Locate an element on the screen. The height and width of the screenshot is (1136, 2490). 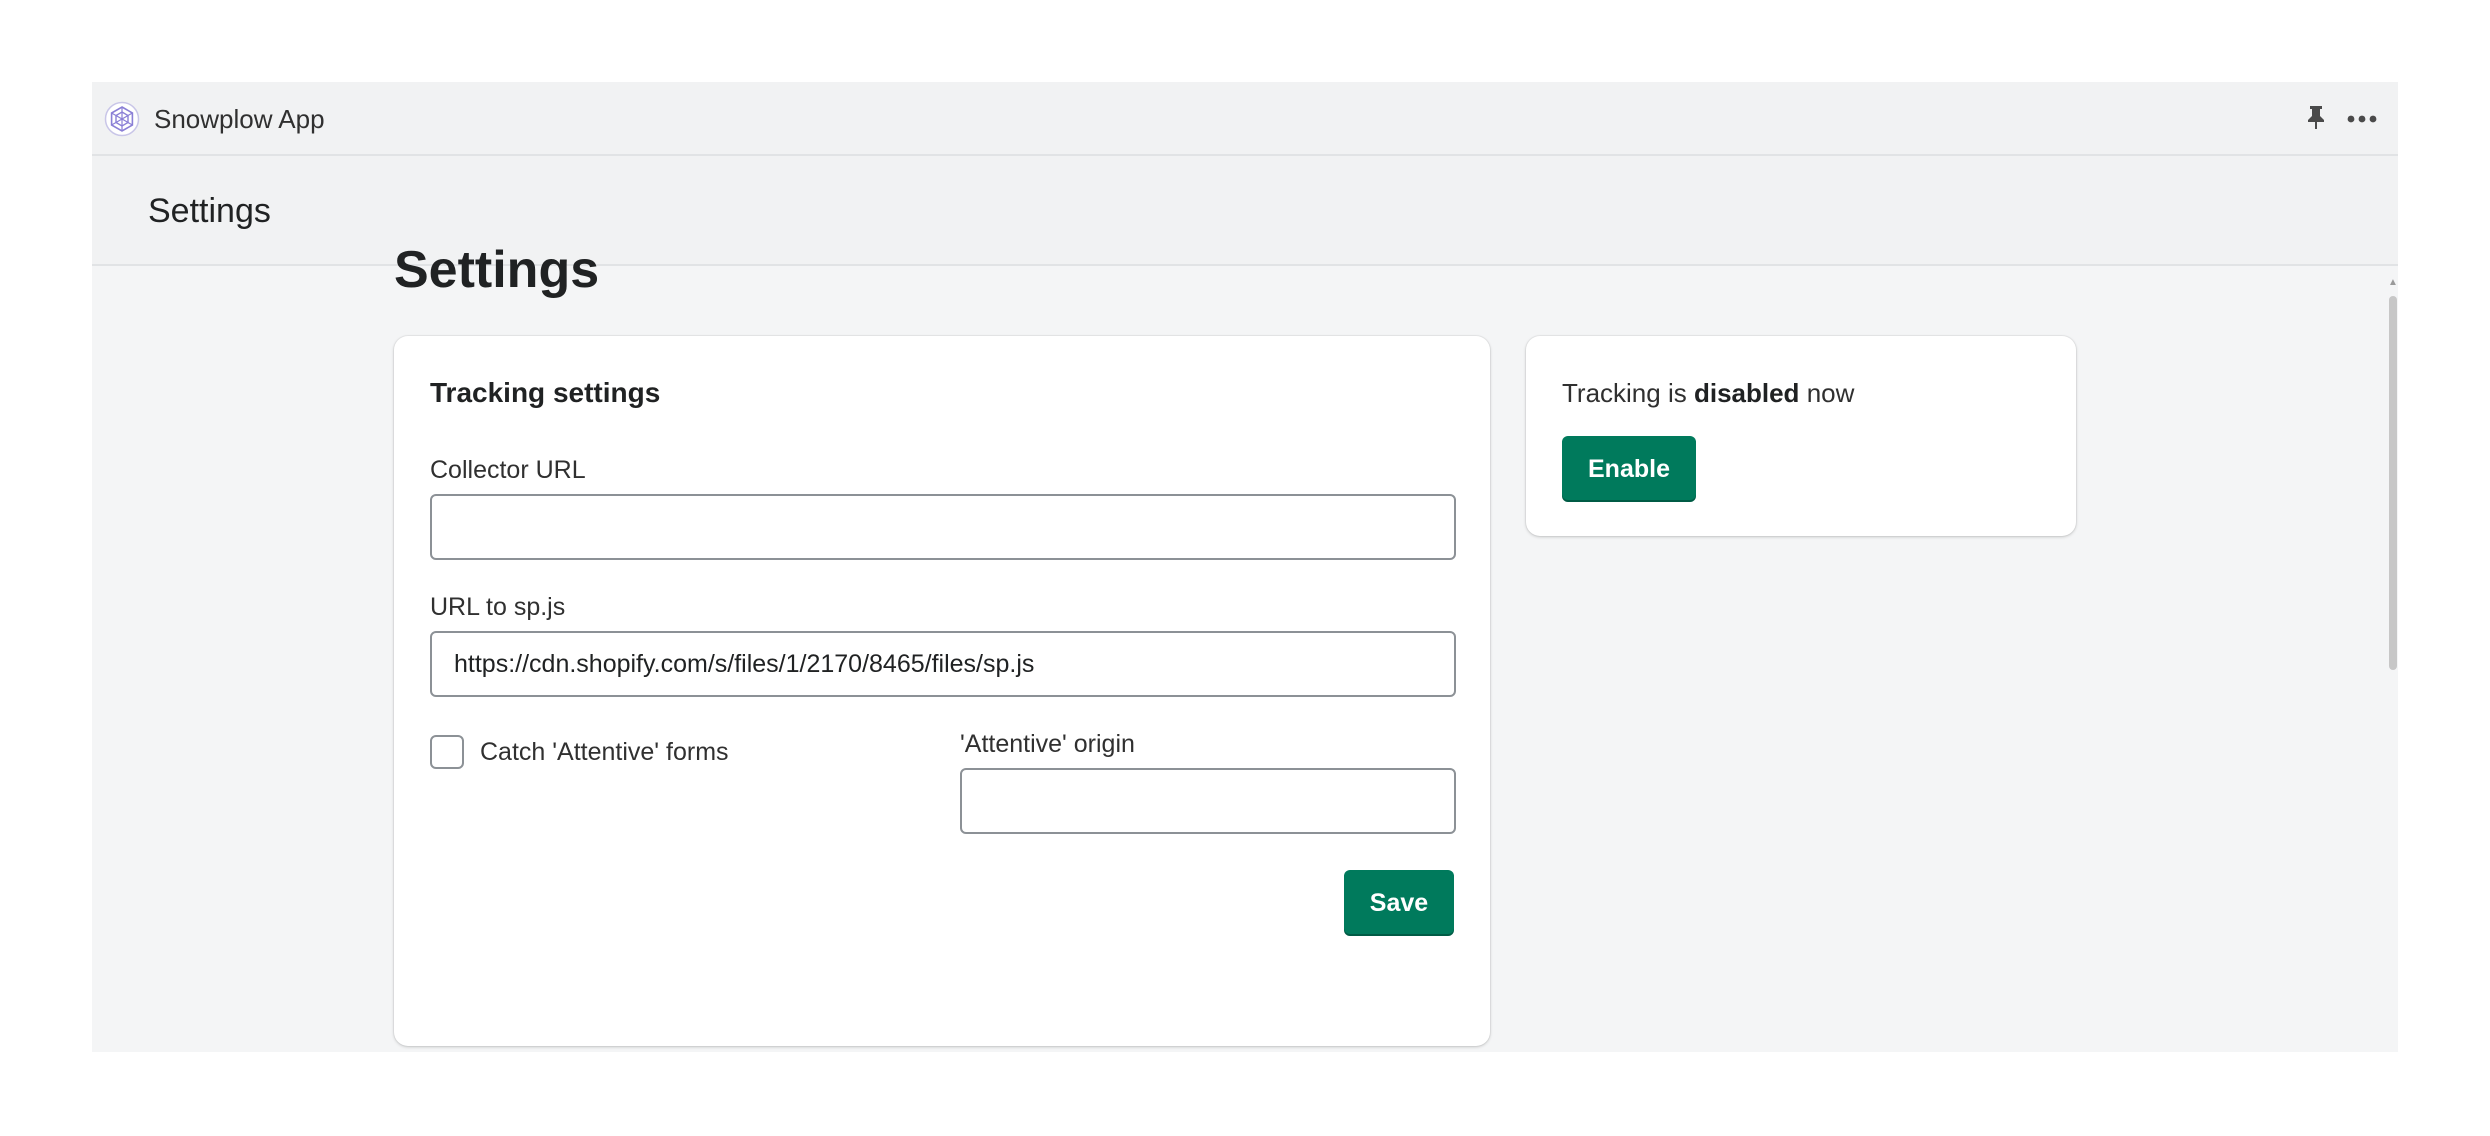
app-name: Snowplow App is located at coordinates (239, 119).